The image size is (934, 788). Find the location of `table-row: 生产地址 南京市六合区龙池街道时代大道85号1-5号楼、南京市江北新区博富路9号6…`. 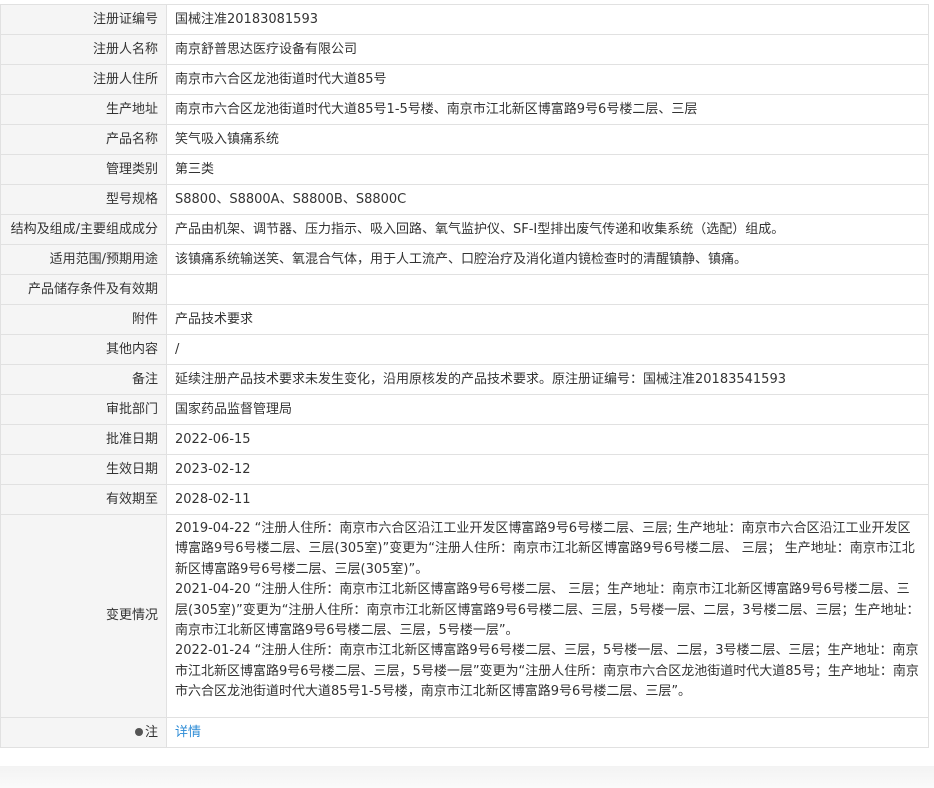

table-row: 生产地址 南京市六合区龙池街道时代大道85号1-5号楼、南京市江北新区博富路9号6… is located at coordinates (464, 109).